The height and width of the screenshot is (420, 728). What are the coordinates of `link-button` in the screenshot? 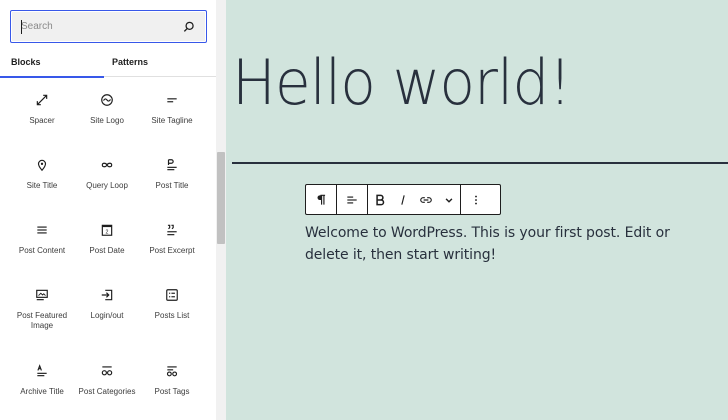 It's located at (425, 199).